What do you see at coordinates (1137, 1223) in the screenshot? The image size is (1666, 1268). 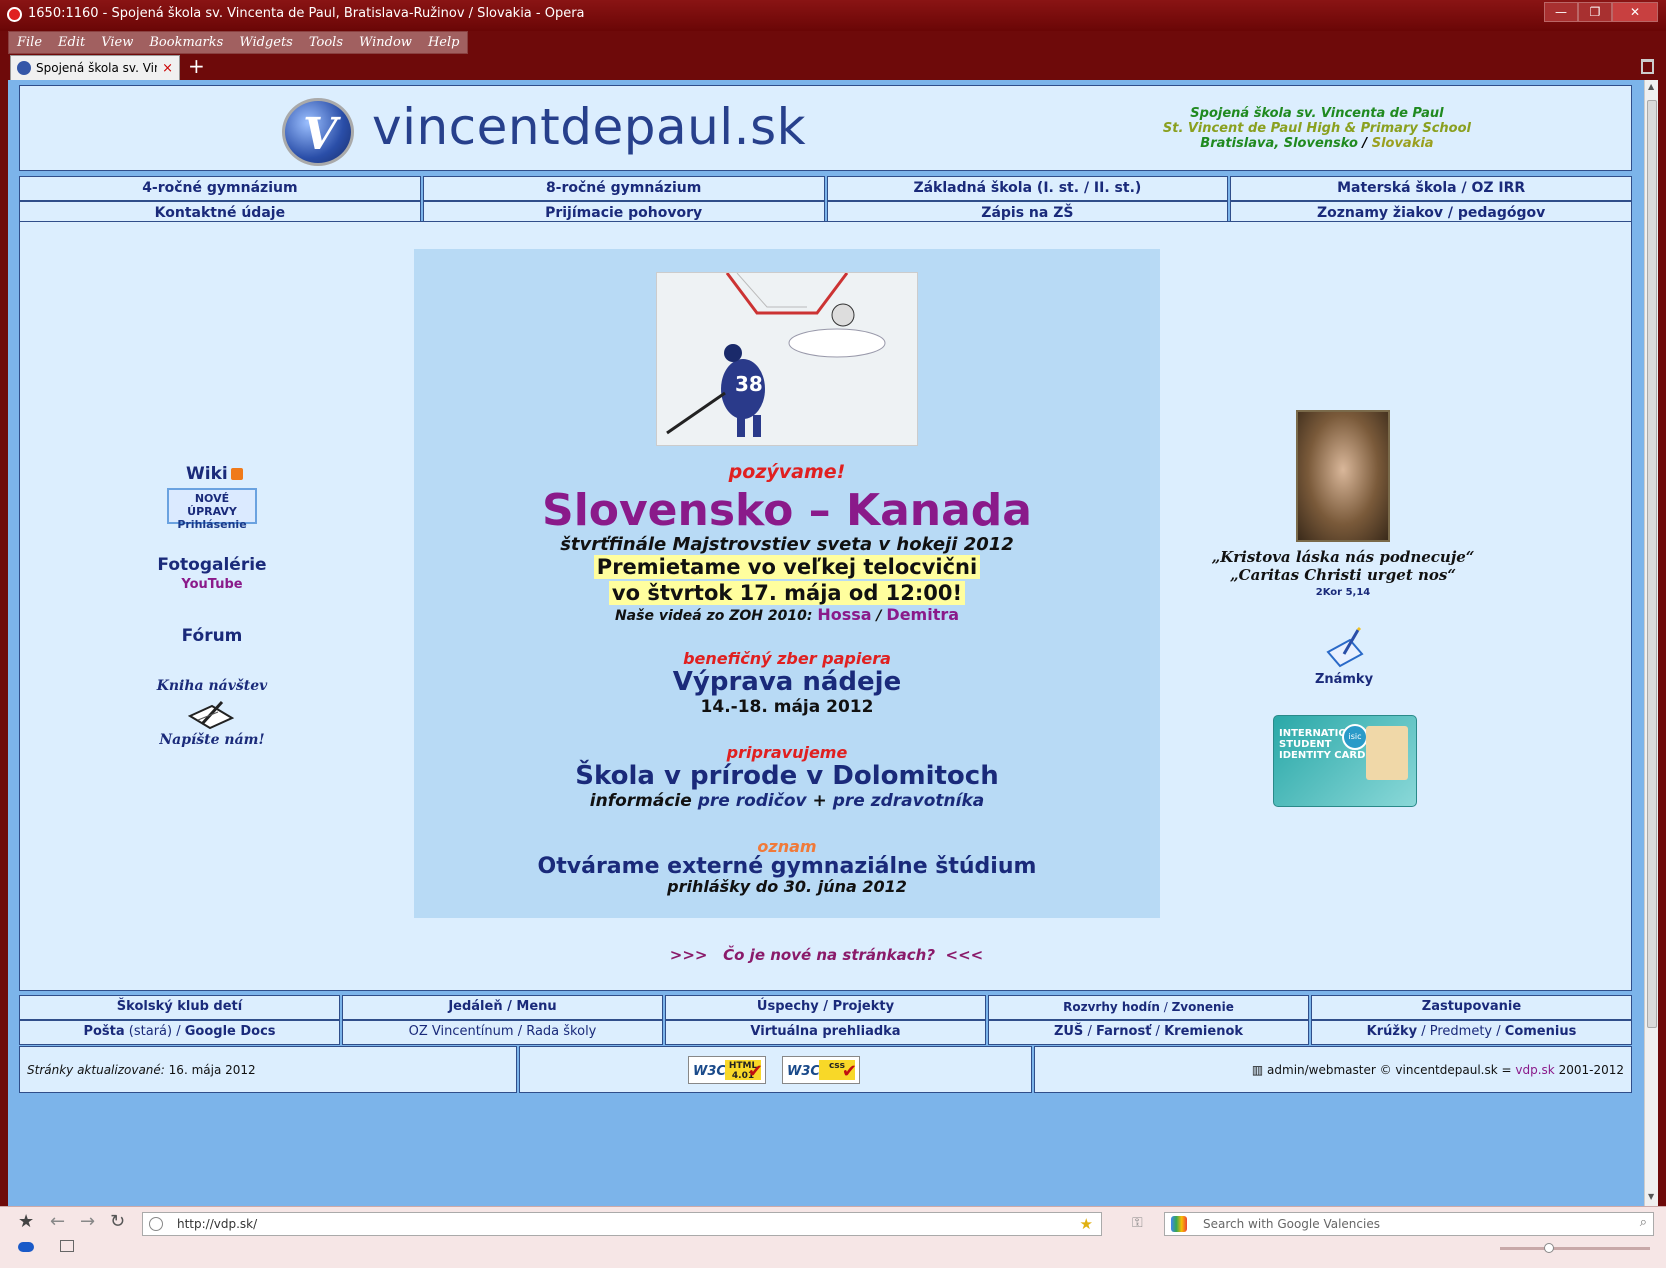 I see `key-icon: ⚿` at bounding box center [1137, 1223].